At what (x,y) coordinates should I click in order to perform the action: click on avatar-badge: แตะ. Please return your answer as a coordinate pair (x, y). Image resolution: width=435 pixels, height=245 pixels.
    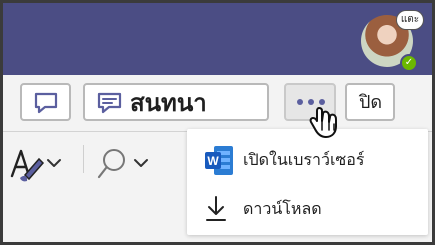
    Looking at the image, I should click on (410, 20).